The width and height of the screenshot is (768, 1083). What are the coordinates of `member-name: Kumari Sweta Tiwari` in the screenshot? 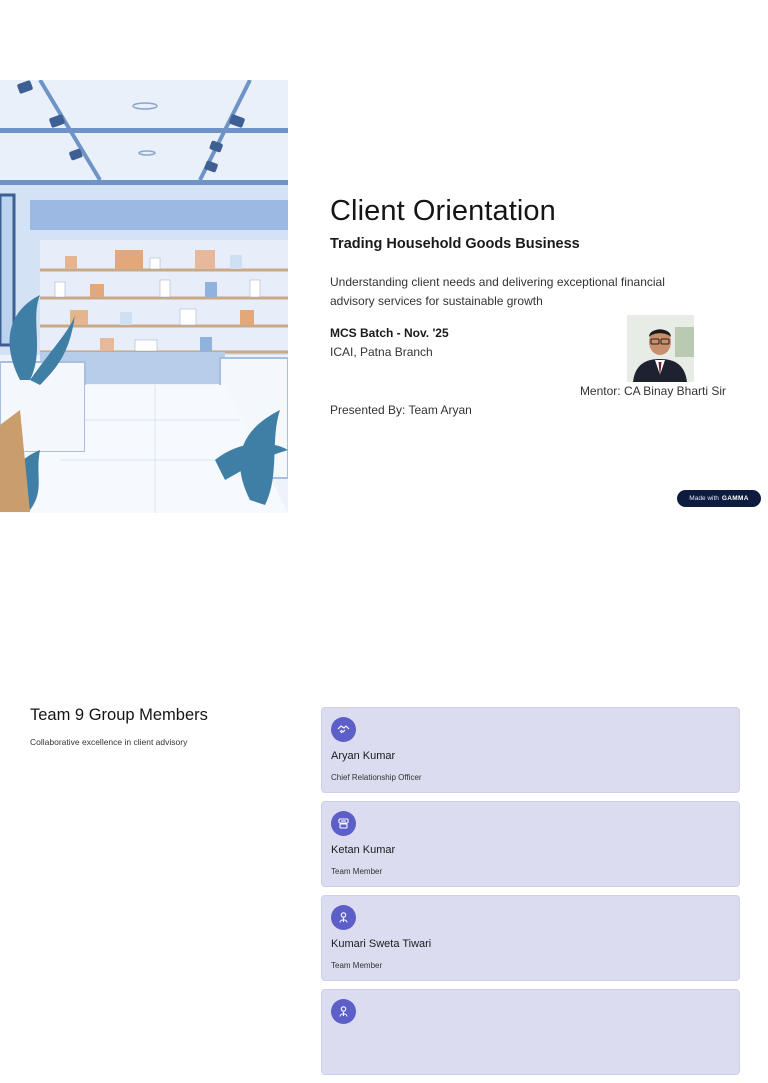 It's located at (381, 944).